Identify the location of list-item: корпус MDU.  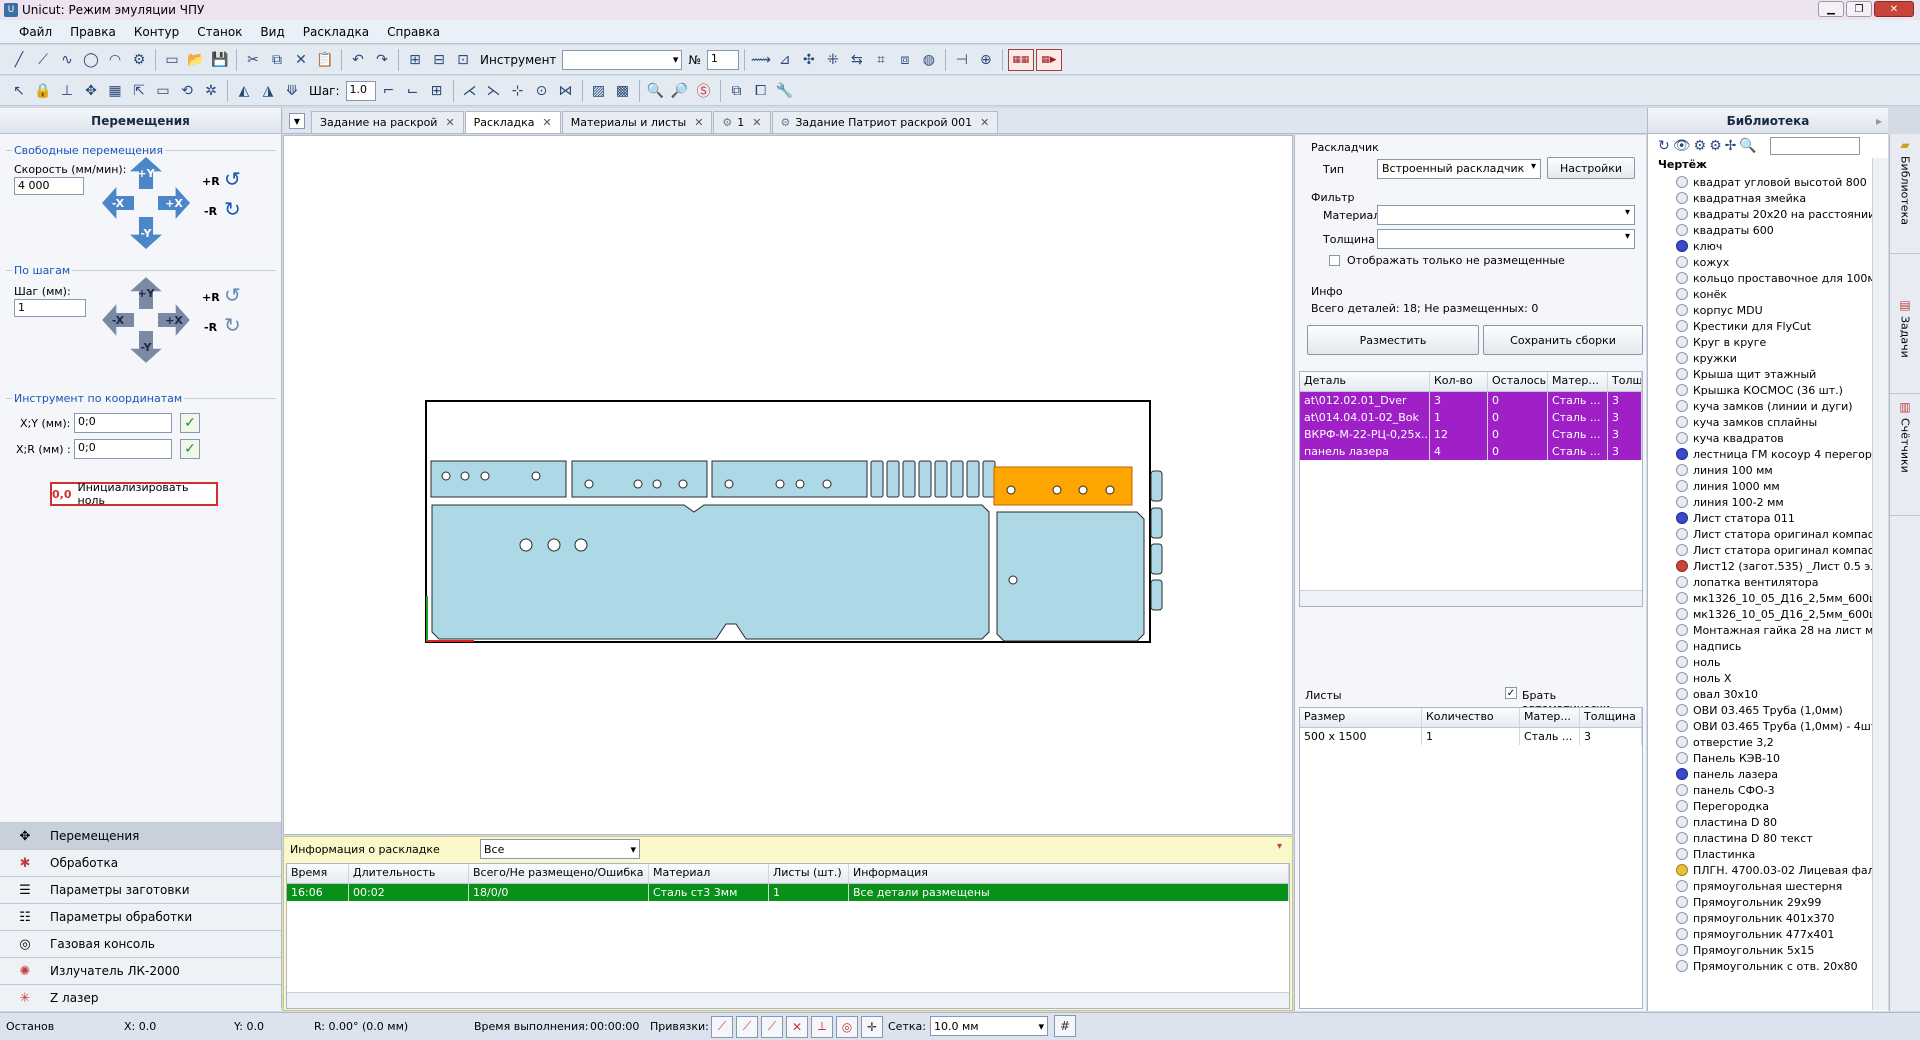
(1768, 310).